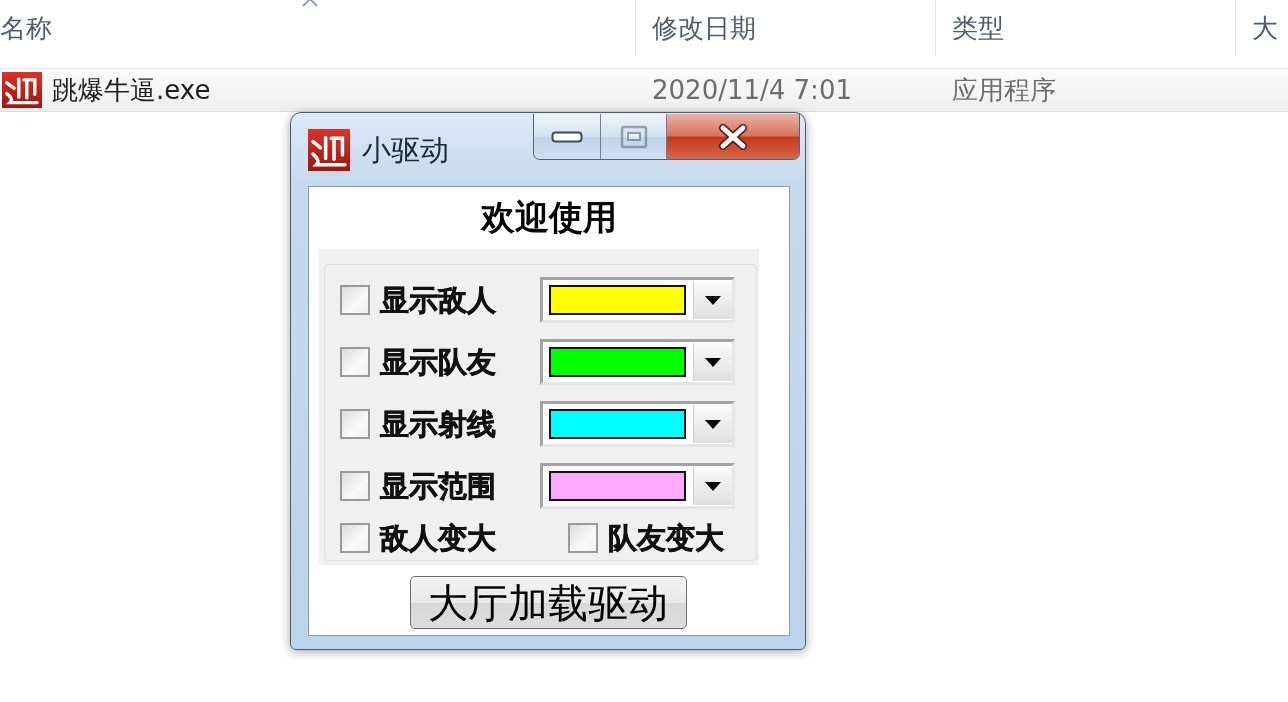 The width and height of the screenshot is (1288, 702). Describe the element at coordinates (438, 424) in the screenshot. I see `checkbox-label: 显示射线` at that location.